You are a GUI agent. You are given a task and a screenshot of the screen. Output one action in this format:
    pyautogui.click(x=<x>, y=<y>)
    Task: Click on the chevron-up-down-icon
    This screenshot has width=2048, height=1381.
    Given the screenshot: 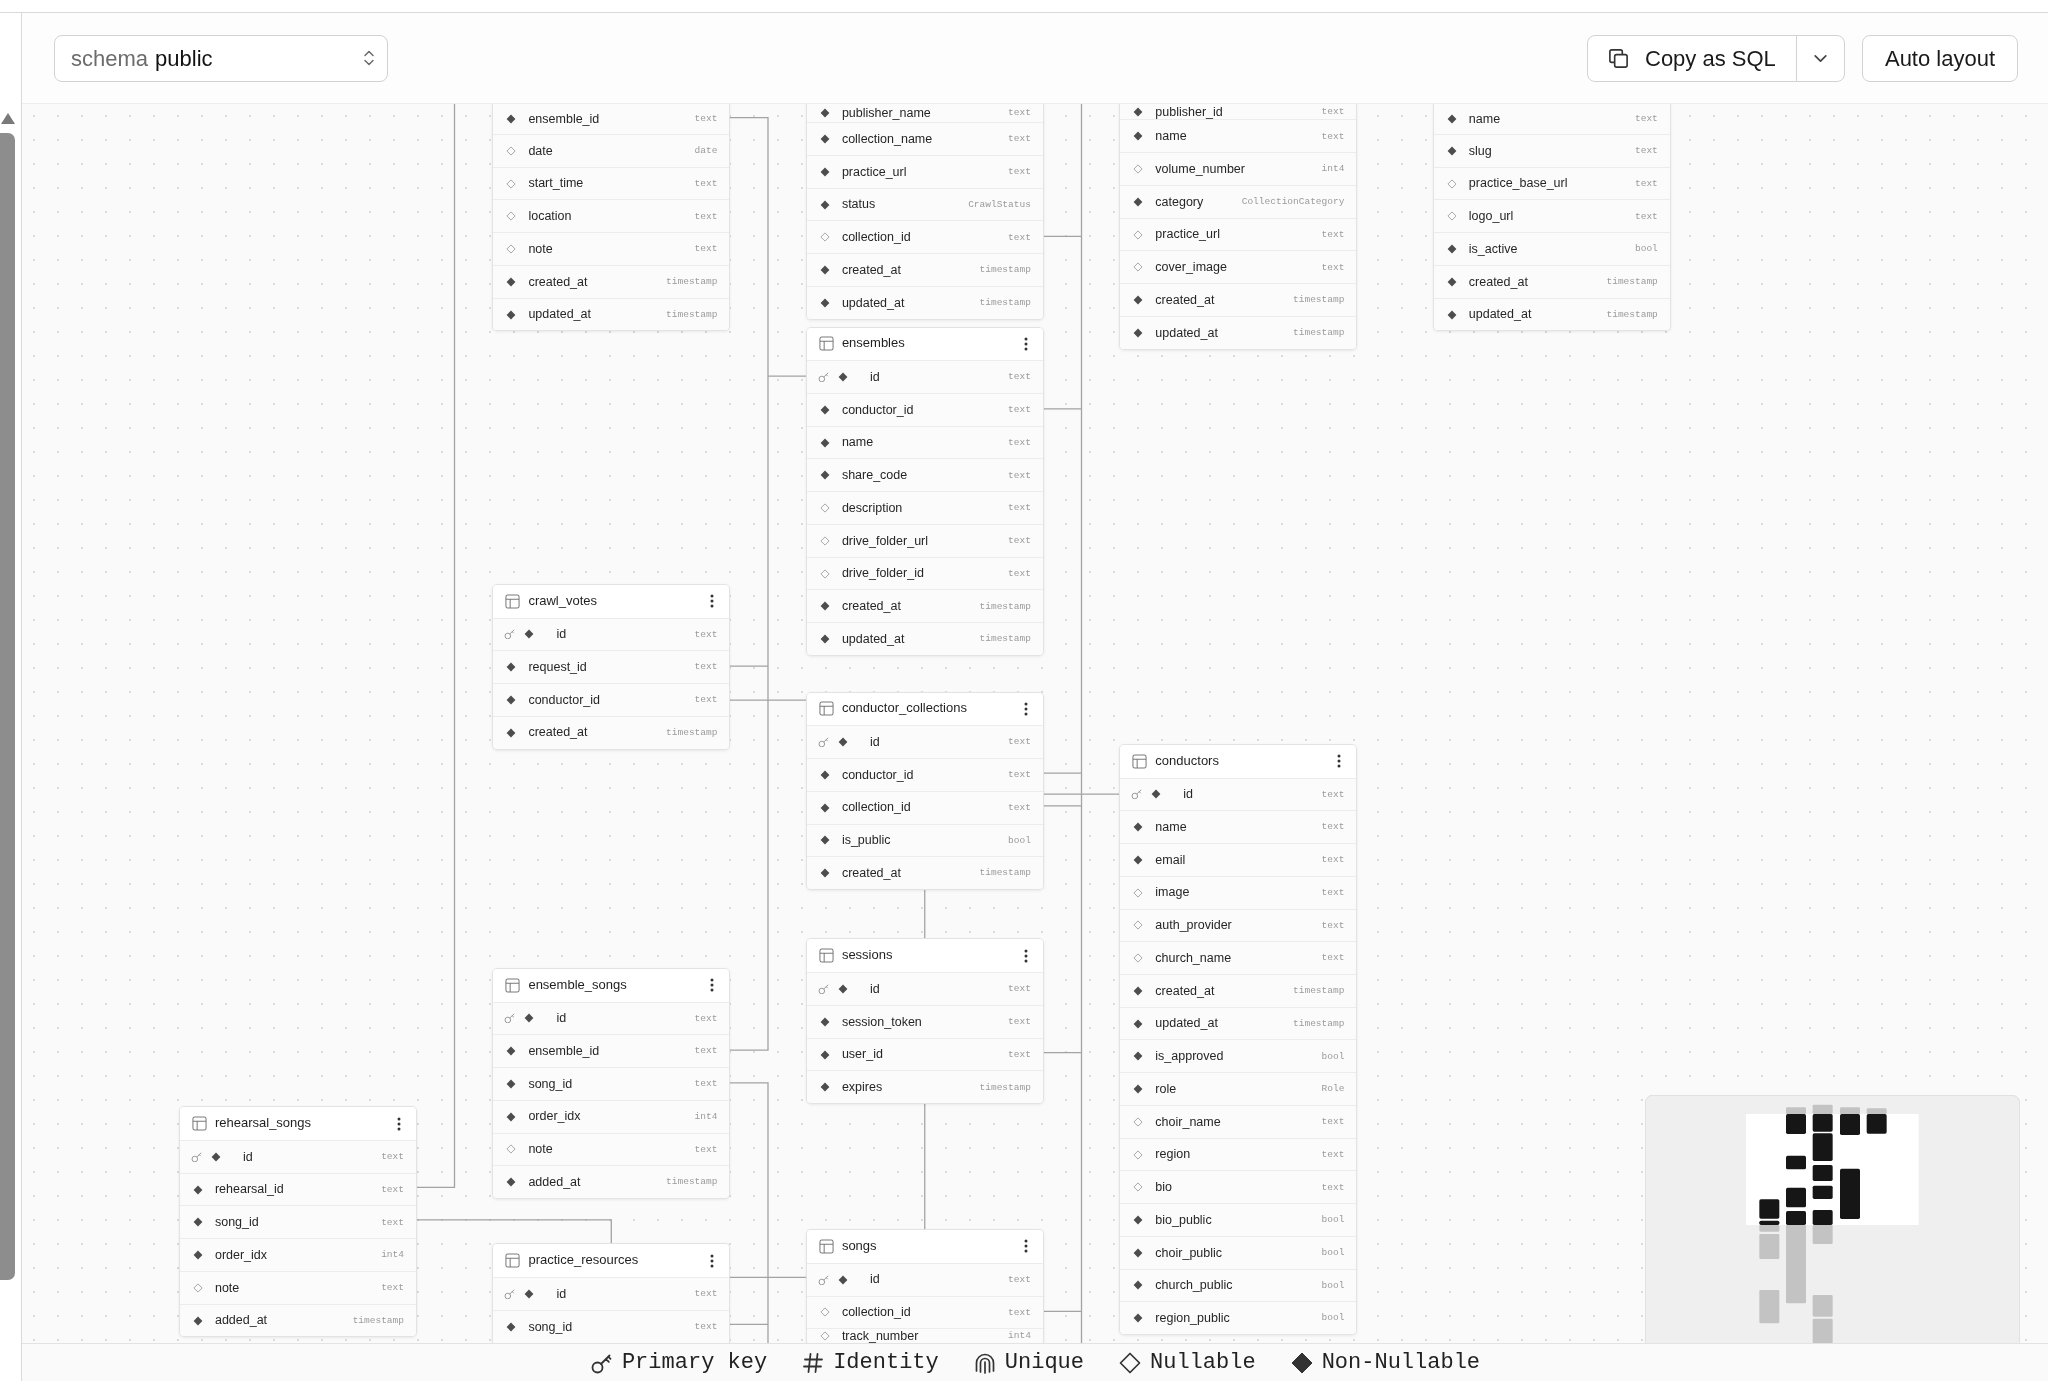 What is the action you would take?
    pyautogui.click(x=369, y=58)
    